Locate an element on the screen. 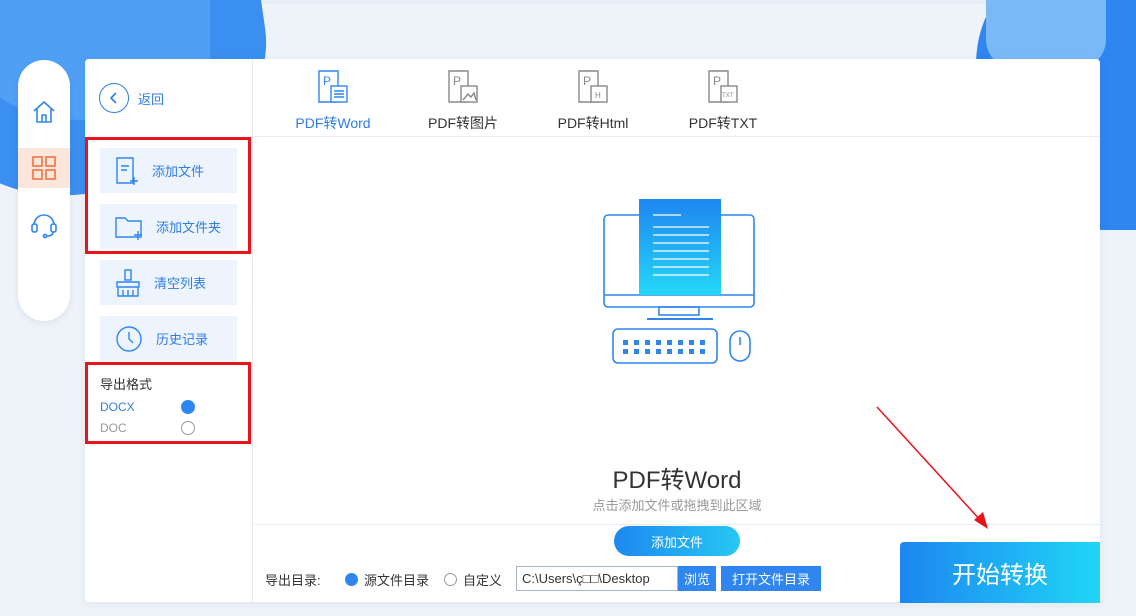 Image resolution: width=1136 pixels, height=616 pixels. open-folder-button: 打开文件目录 is located at coordinates (771, 578).